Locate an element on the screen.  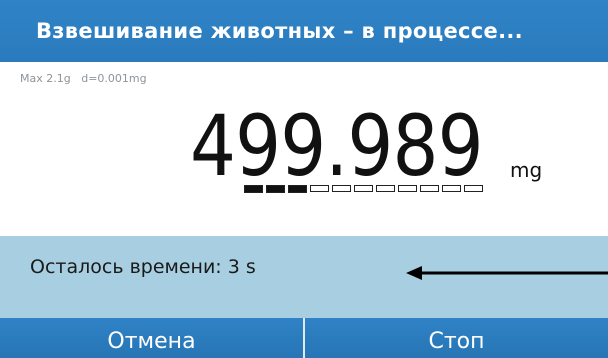
weight-unit: mg is located at coordinates (526, 170).